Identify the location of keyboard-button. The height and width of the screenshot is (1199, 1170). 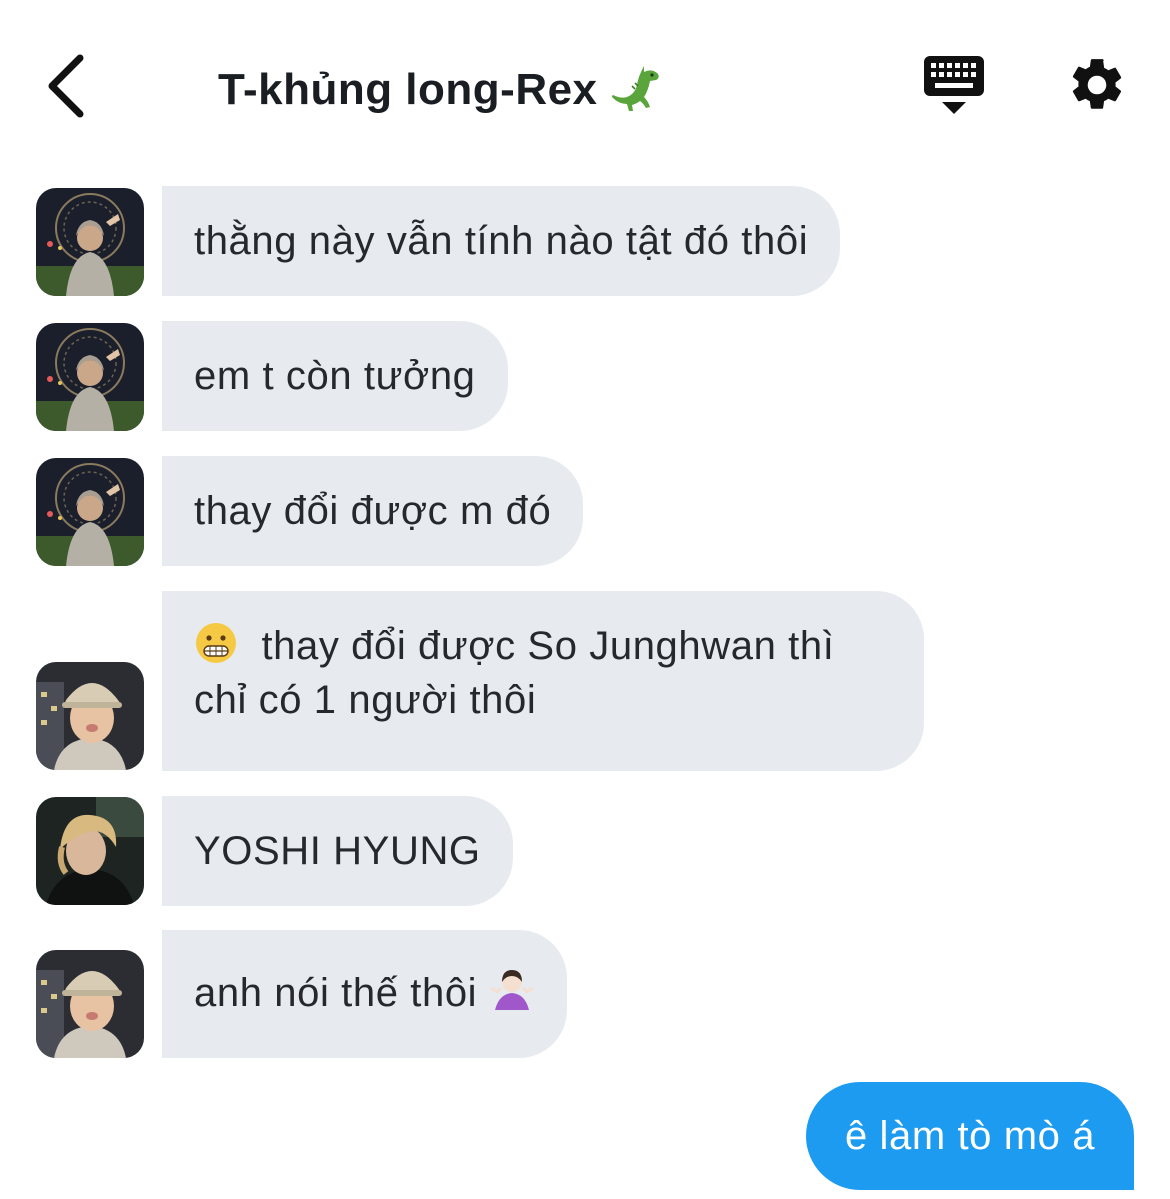
(954, 85).